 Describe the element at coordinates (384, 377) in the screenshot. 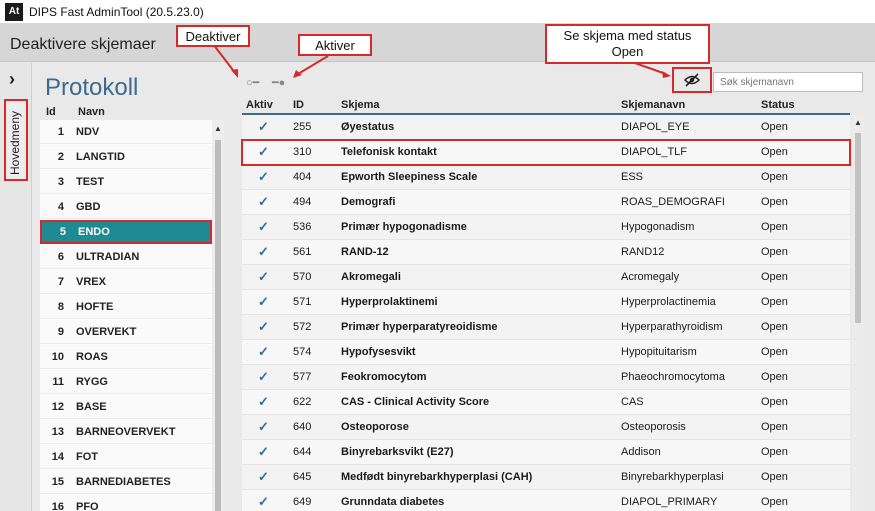

I see `cell-form: Feokromocytom` at that location.